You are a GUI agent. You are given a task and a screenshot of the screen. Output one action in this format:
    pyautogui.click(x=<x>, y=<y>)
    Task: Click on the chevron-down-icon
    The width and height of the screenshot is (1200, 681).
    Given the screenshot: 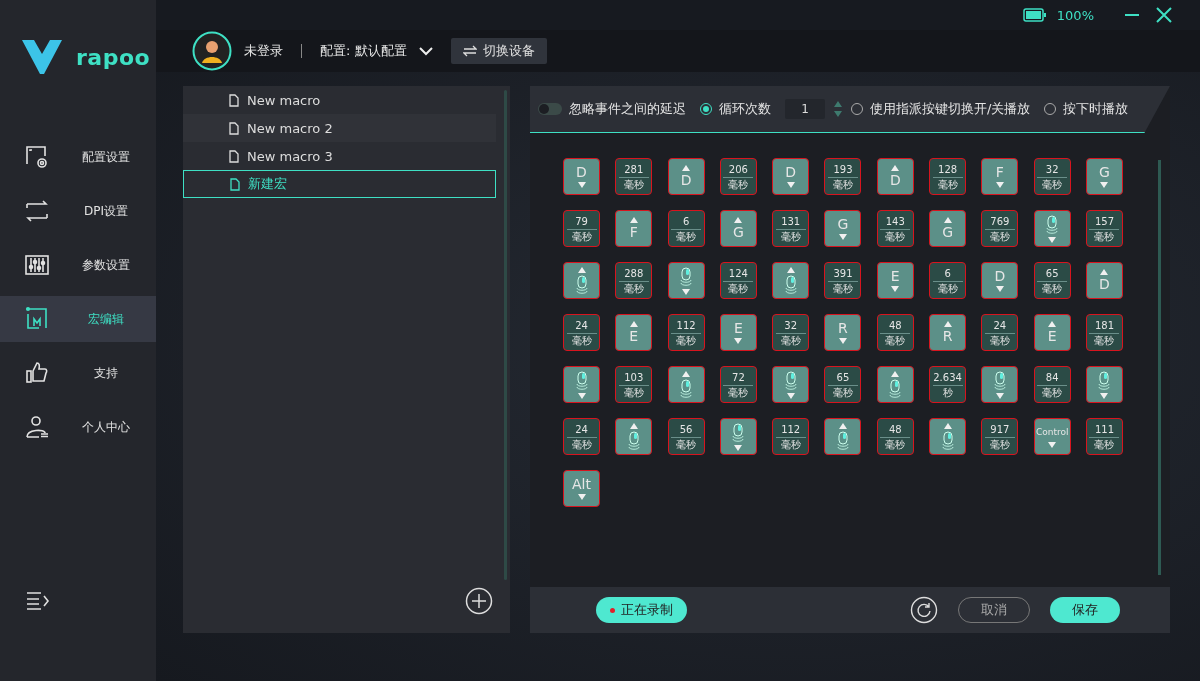 What is the action you would take?
    pyautogui.click(x=425, y=51)
    